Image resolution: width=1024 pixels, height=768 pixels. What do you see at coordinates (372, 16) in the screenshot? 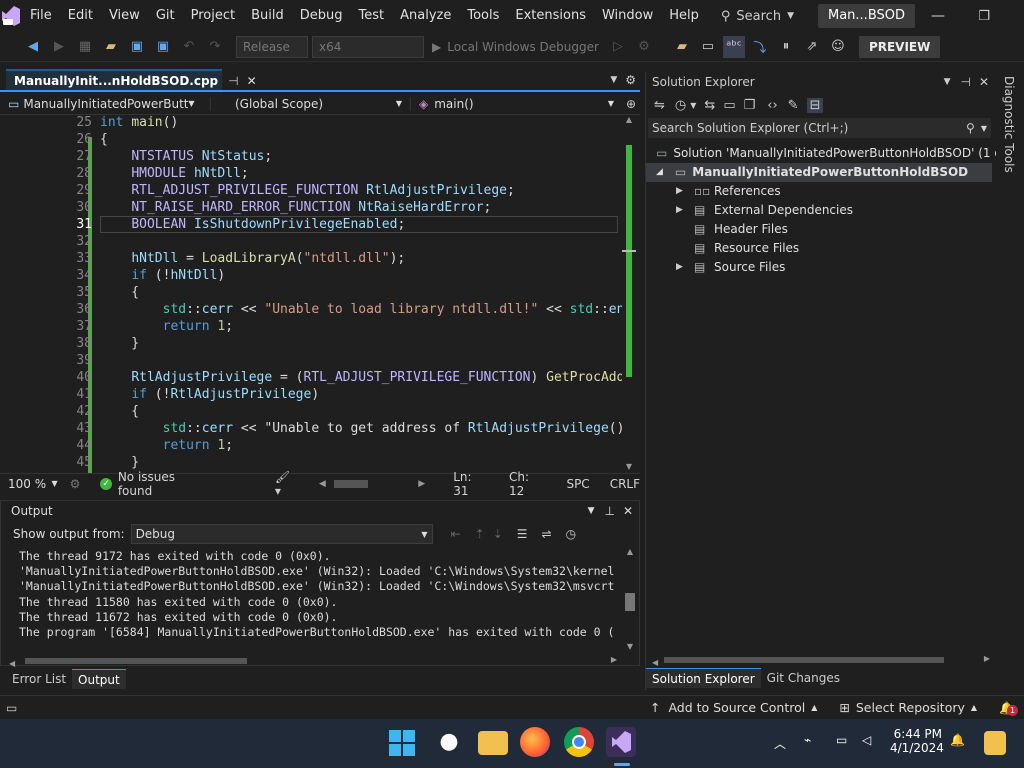
I see `menu-test: Test` at bounding box center [372, 16].